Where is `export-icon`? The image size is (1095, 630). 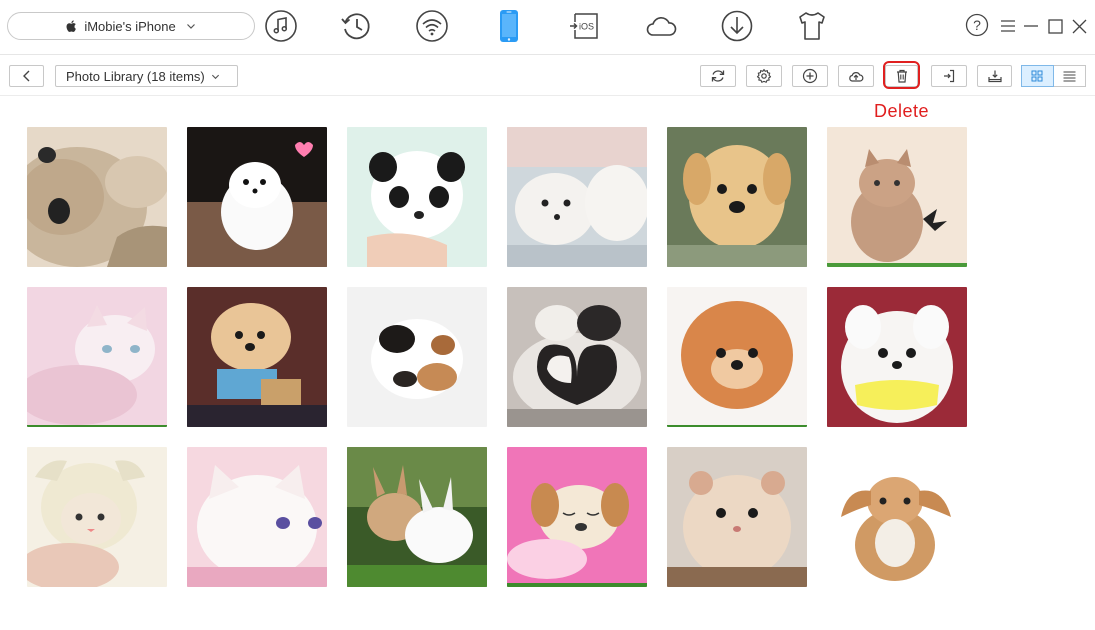
export-icon is located at coordinates (994, 76).